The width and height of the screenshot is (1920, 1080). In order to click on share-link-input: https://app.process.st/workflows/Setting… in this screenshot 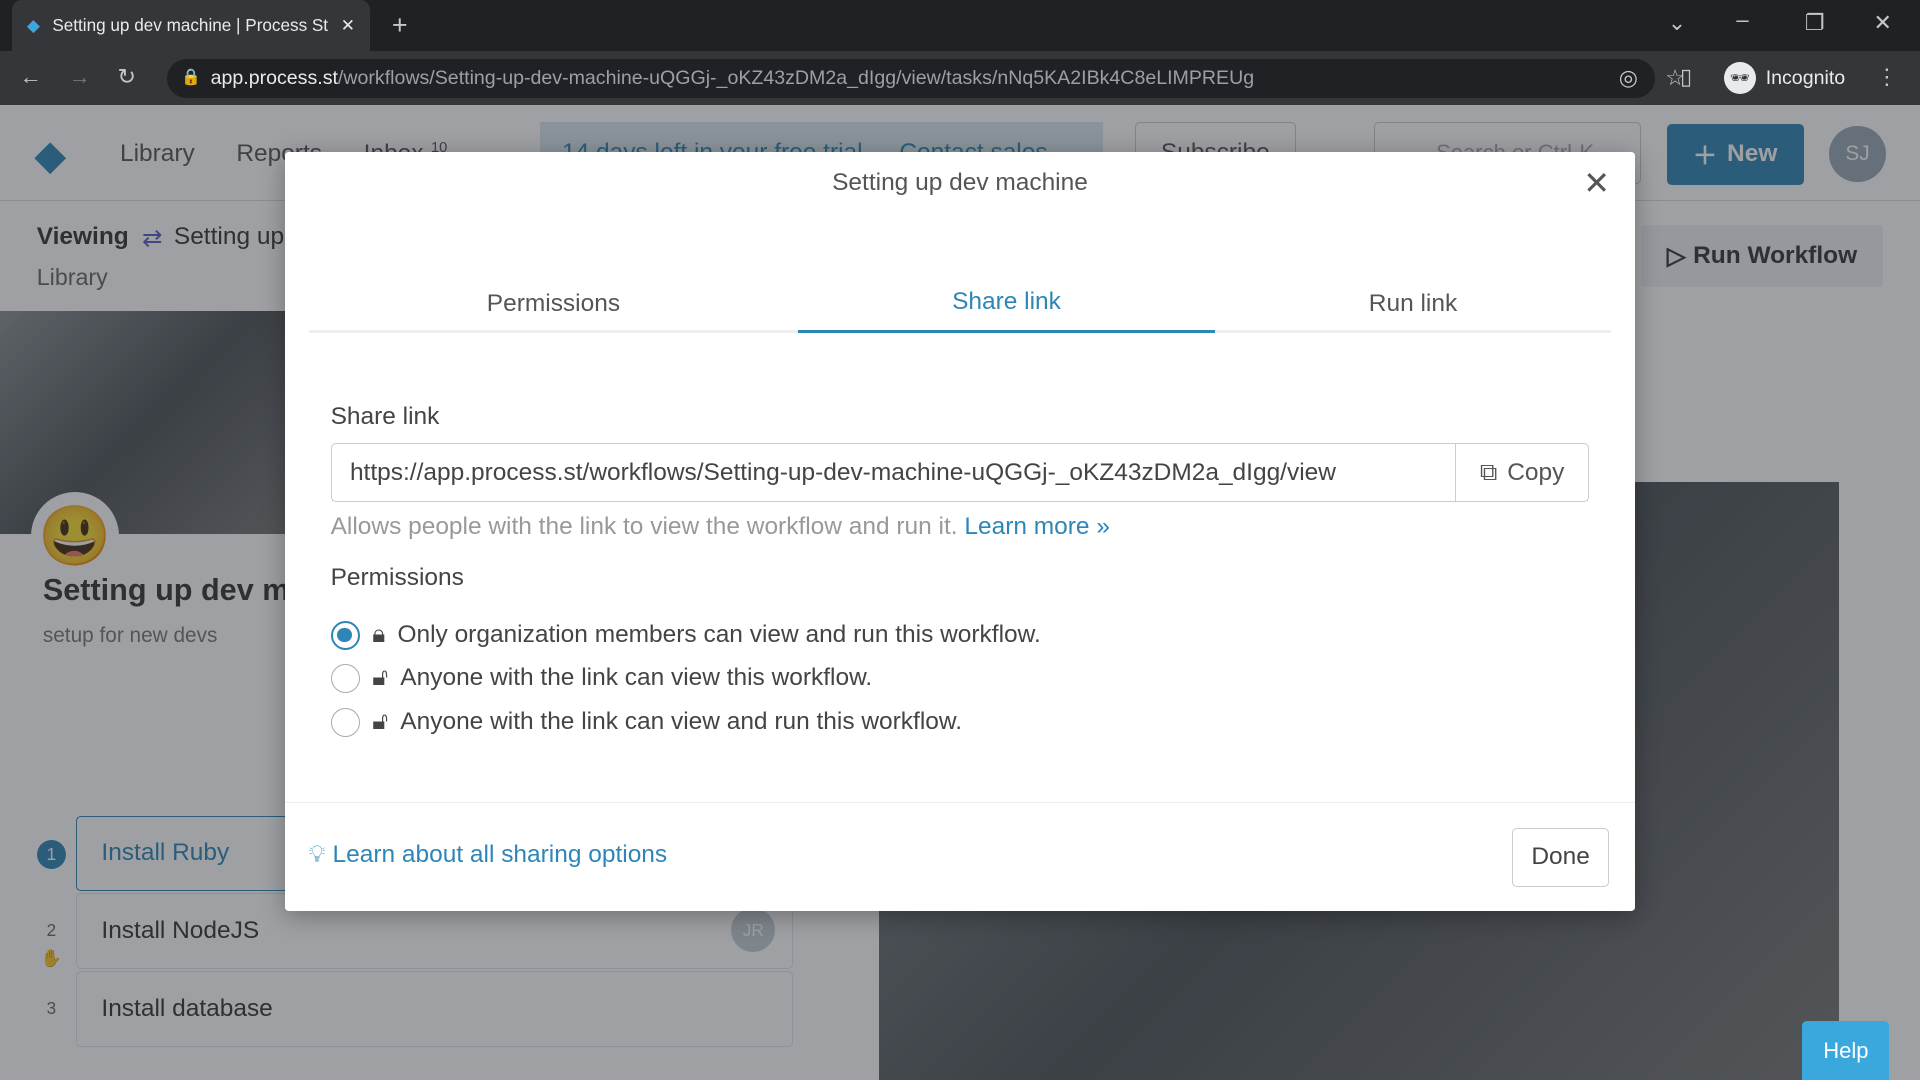, I will do `click(893, 472)`.